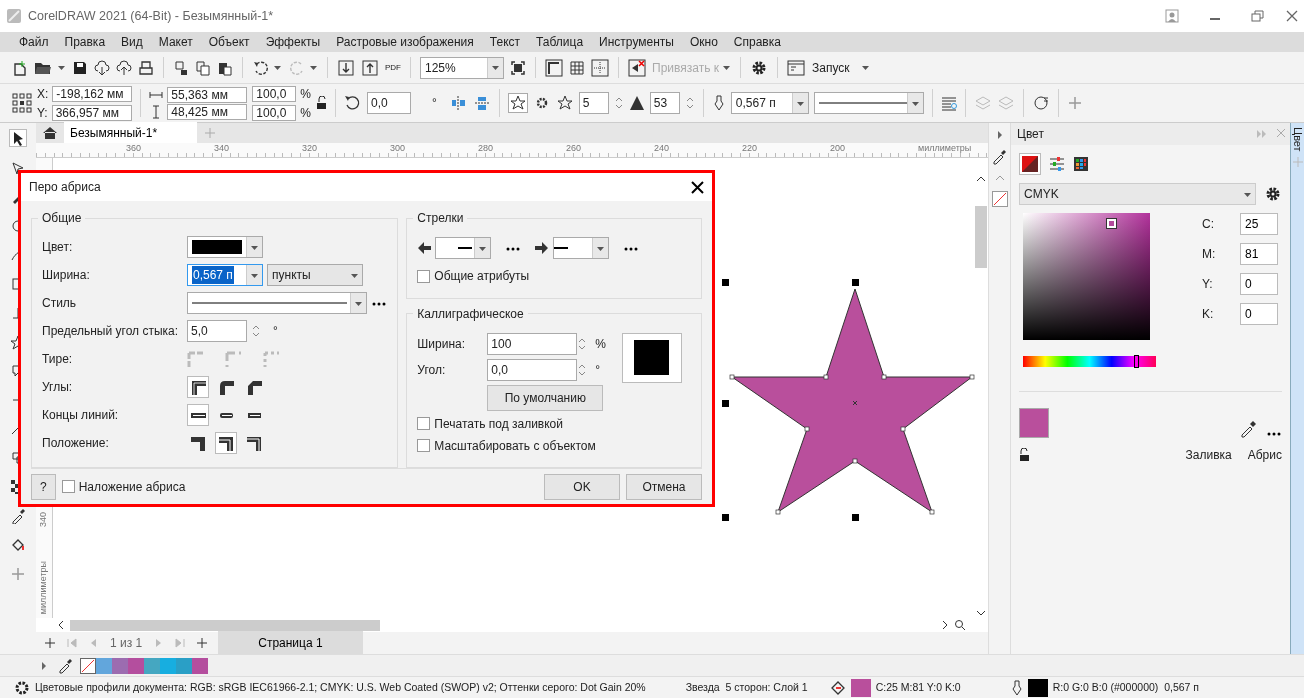 The height and width of the screenshot is (698, 1304). What do you see at coordinates (146, 67) in the screenshot?
I see `print-icon` at bounding box center [146, 67].